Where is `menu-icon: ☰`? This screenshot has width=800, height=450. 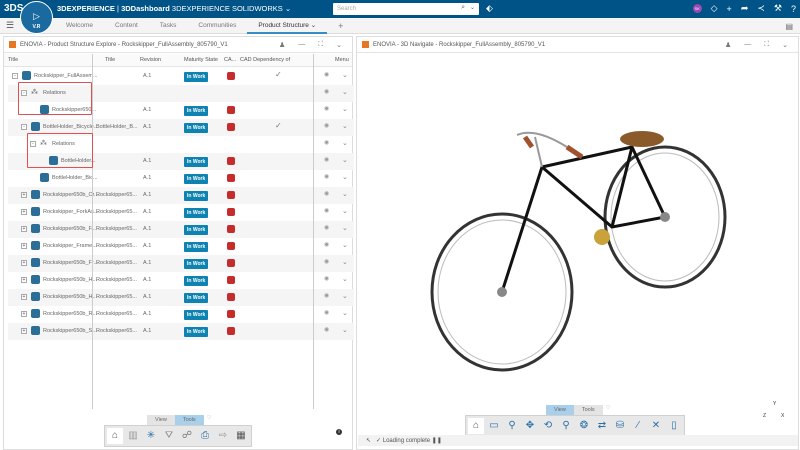
menu-icon: ☰ is located at coordinates (10, 25).